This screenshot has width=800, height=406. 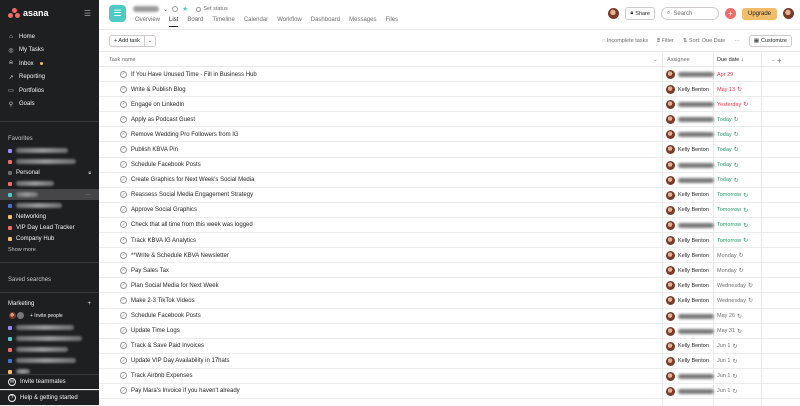 I want to click on table-row: ✓ Engage on LinkedIn Yesterday ↻, so click(x=449, y=105).